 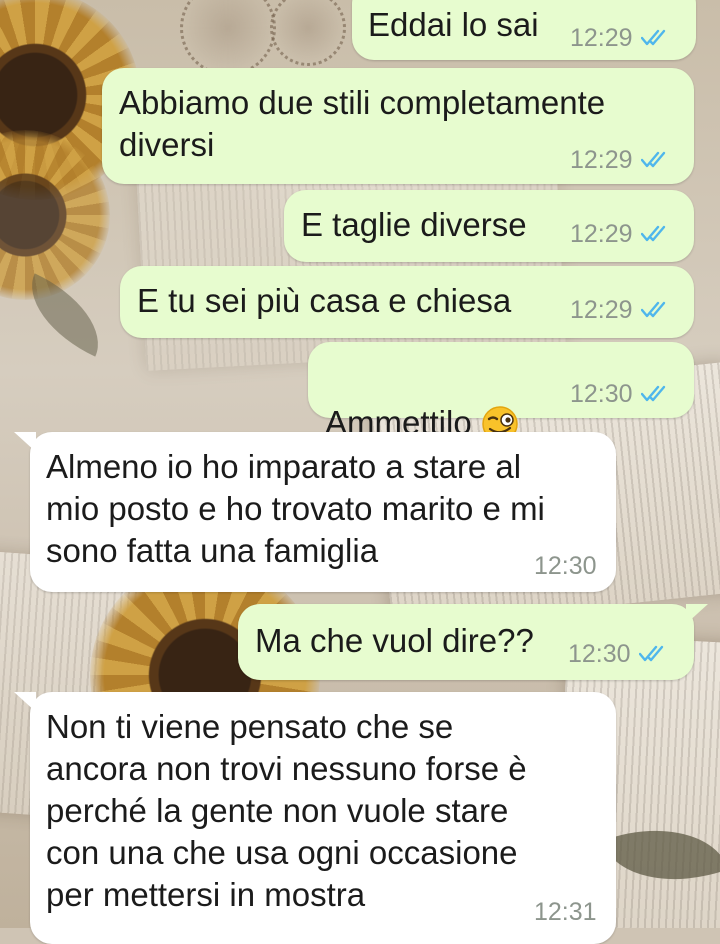 I want to click on message-text: Eddai lo sai, so click(x=453, y=24).